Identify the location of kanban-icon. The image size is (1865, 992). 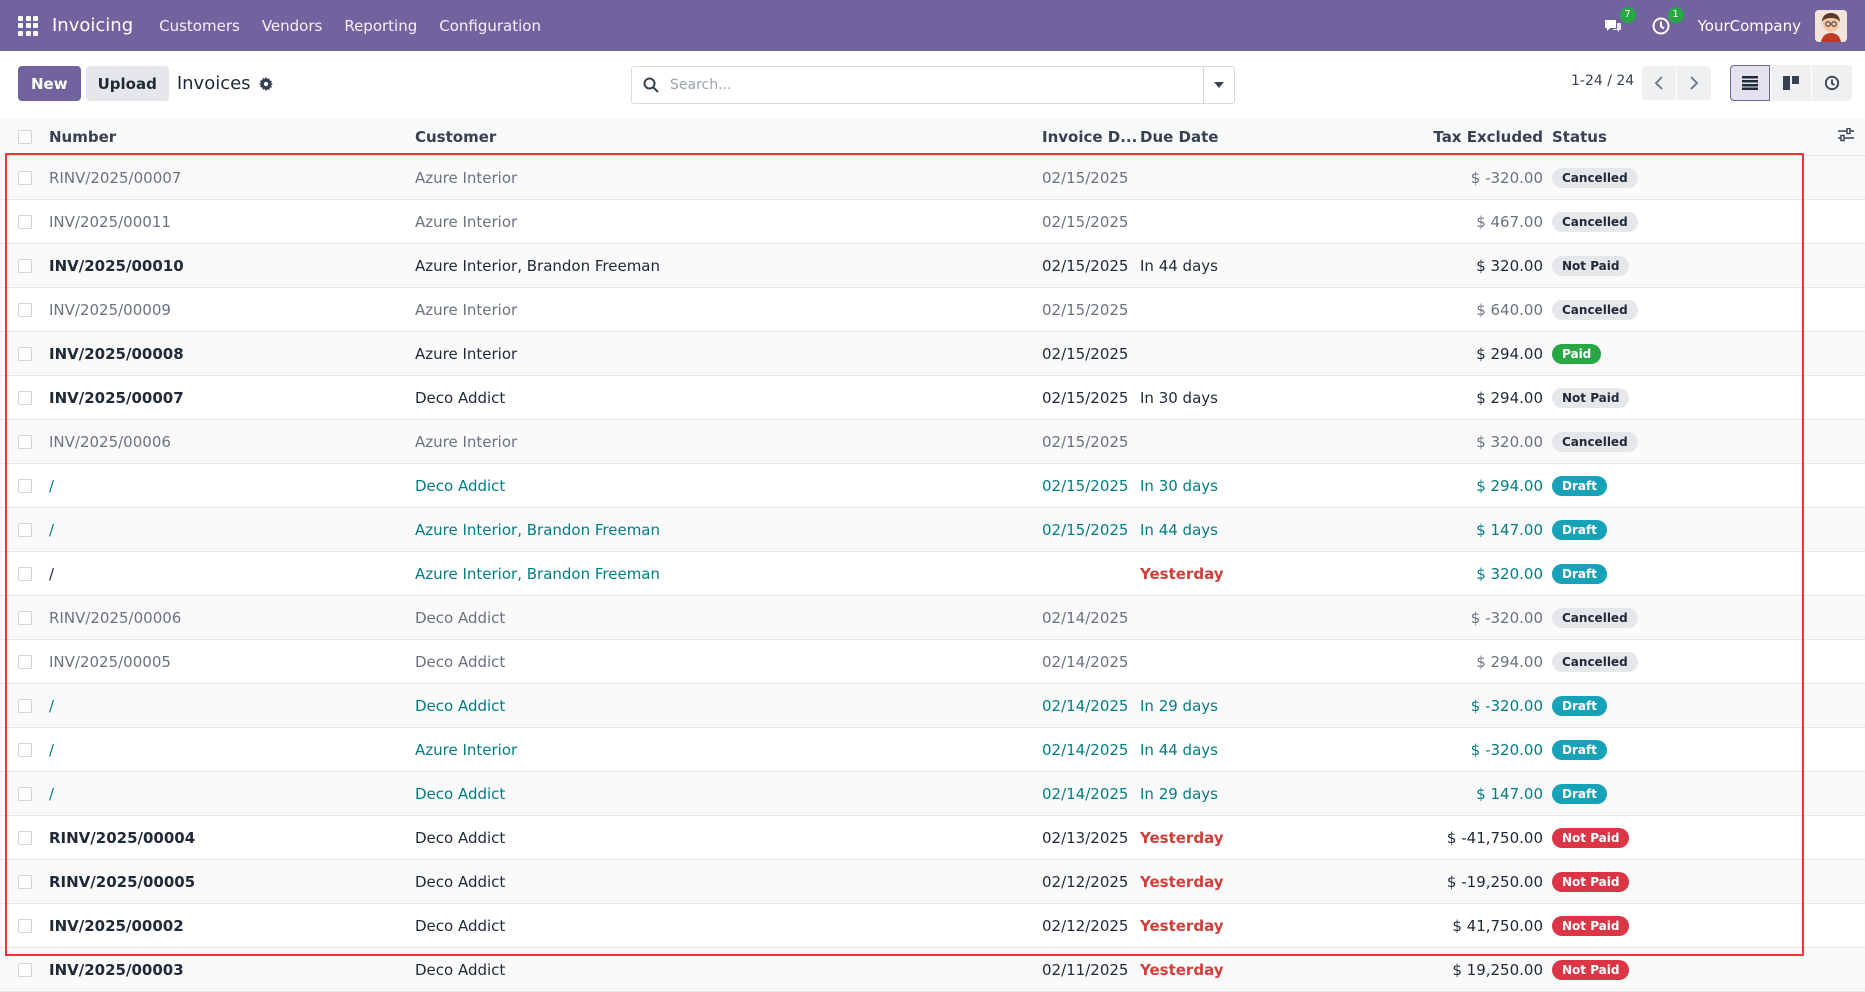
(1791, 83).